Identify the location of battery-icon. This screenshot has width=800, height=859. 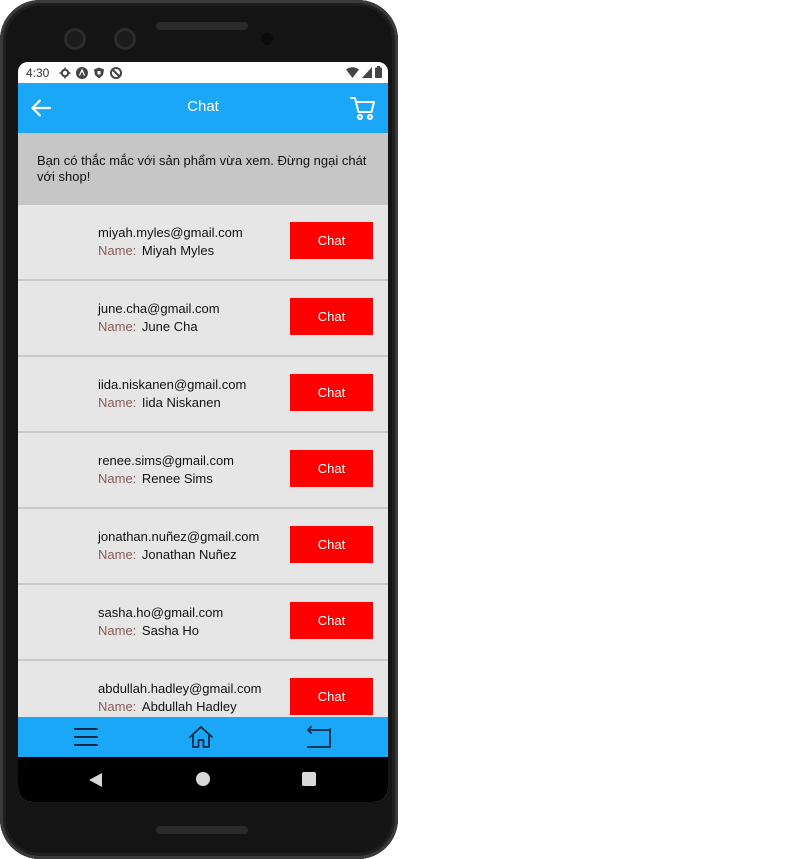
(378, 72).